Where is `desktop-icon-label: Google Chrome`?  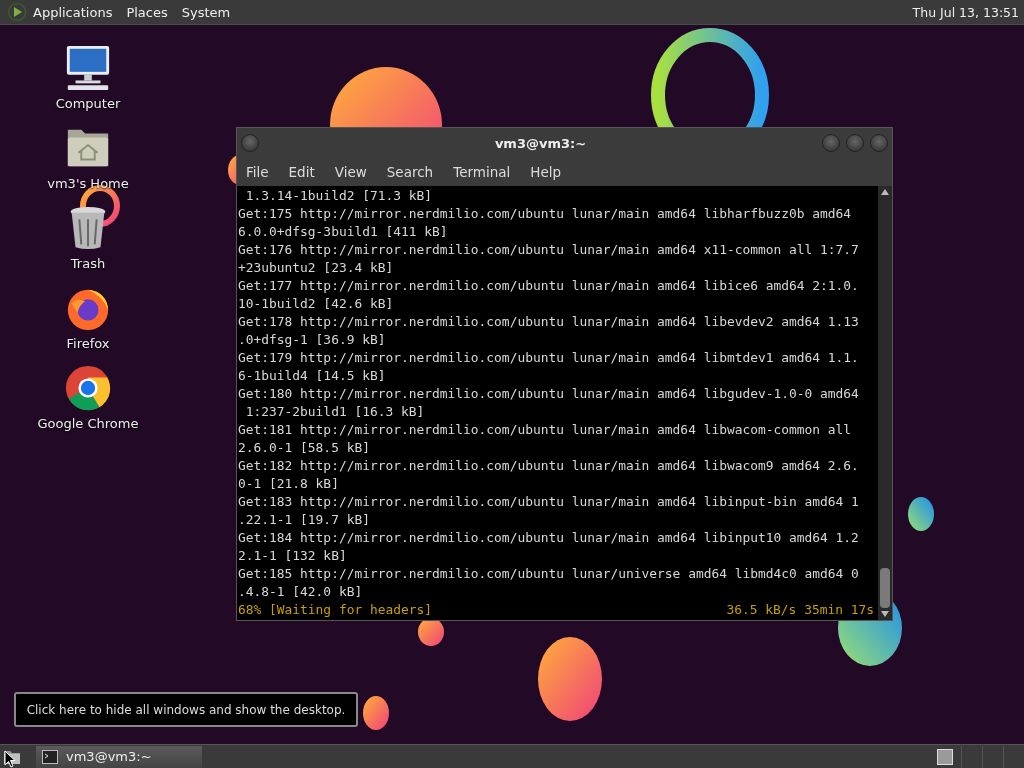
desktop-icon-label: Google Chrome is located at coordinates (88, 423).